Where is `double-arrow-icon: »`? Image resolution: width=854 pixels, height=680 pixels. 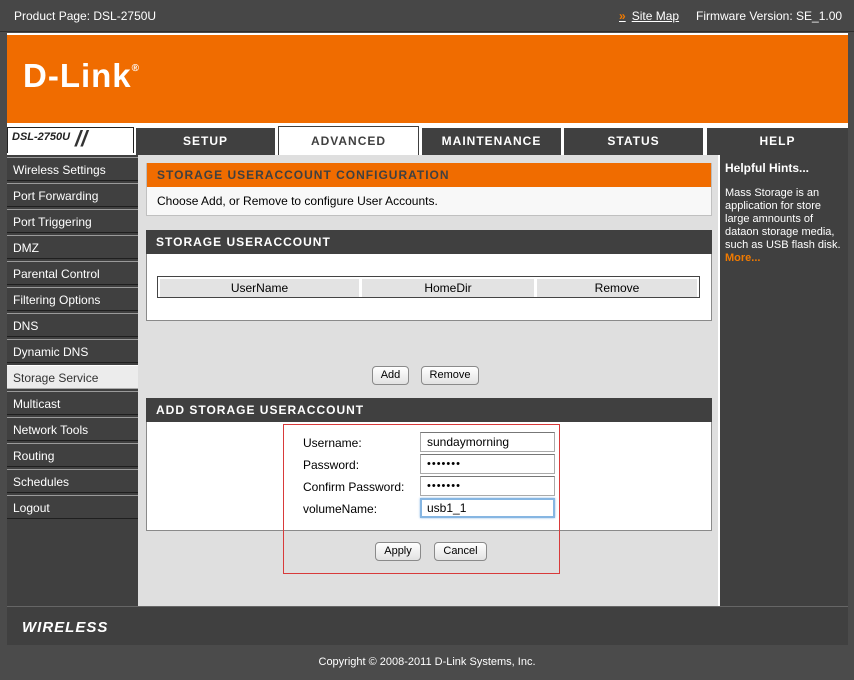
double-arrow-icon: » is located at coordinates (622, 16).